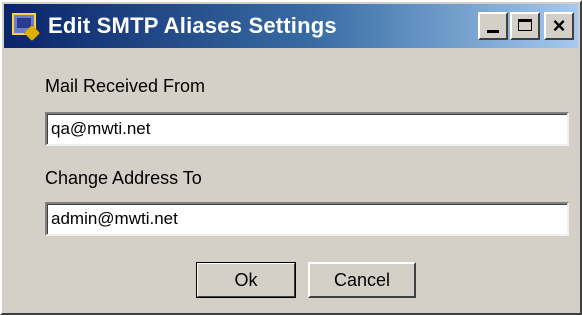  I want to click on maximize-button, so click(525, 26).